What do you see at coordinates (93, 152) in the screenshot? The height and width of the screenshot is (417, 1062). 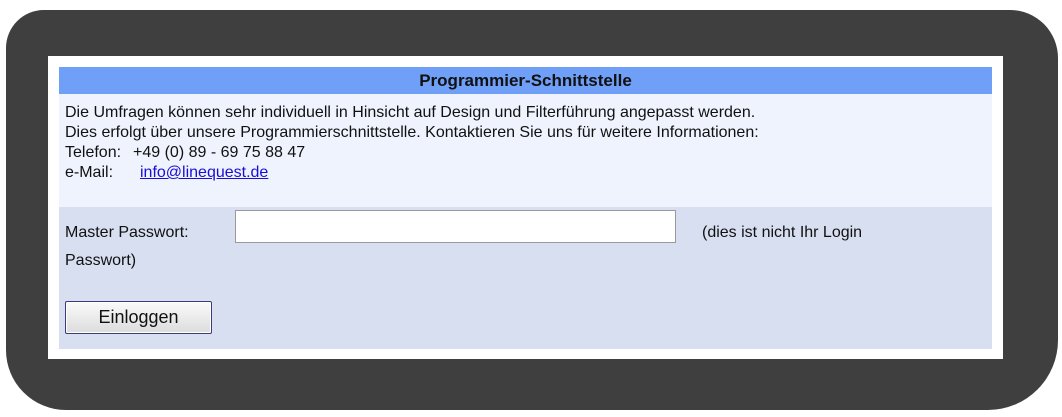 I see `phone-label: Telefon:` at bounding box center [93, 152].